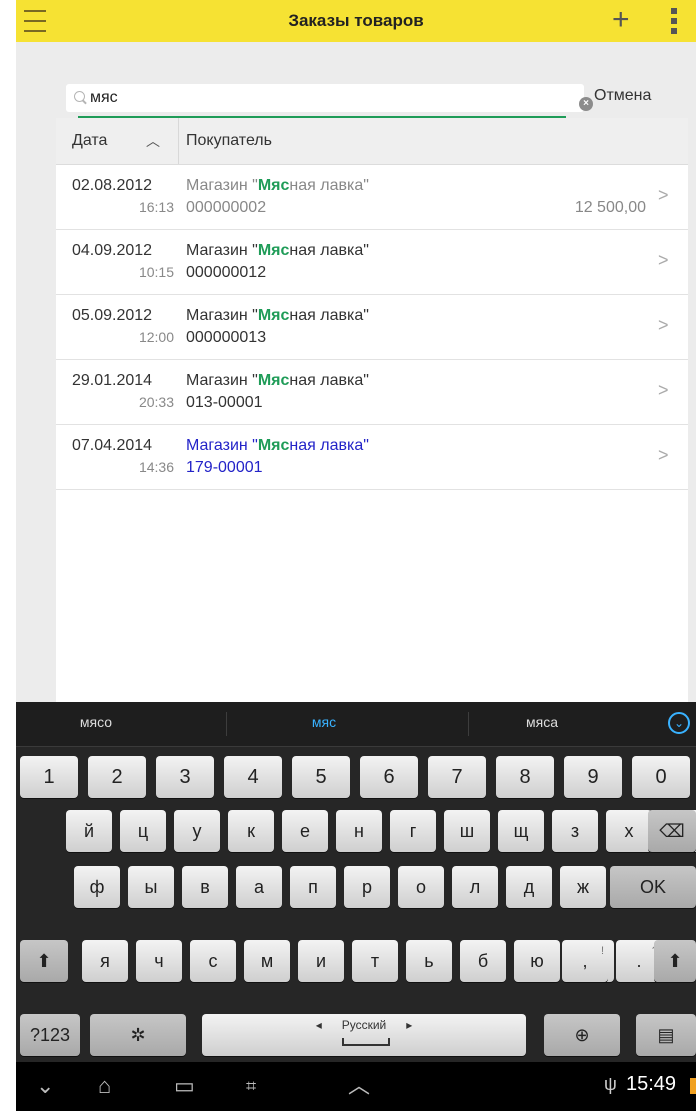 The image size is (696, 1111). What do you see at coordinates (367, 887) in the screenshot?
I see `key-letter: р` at bounding box center [367, 887].